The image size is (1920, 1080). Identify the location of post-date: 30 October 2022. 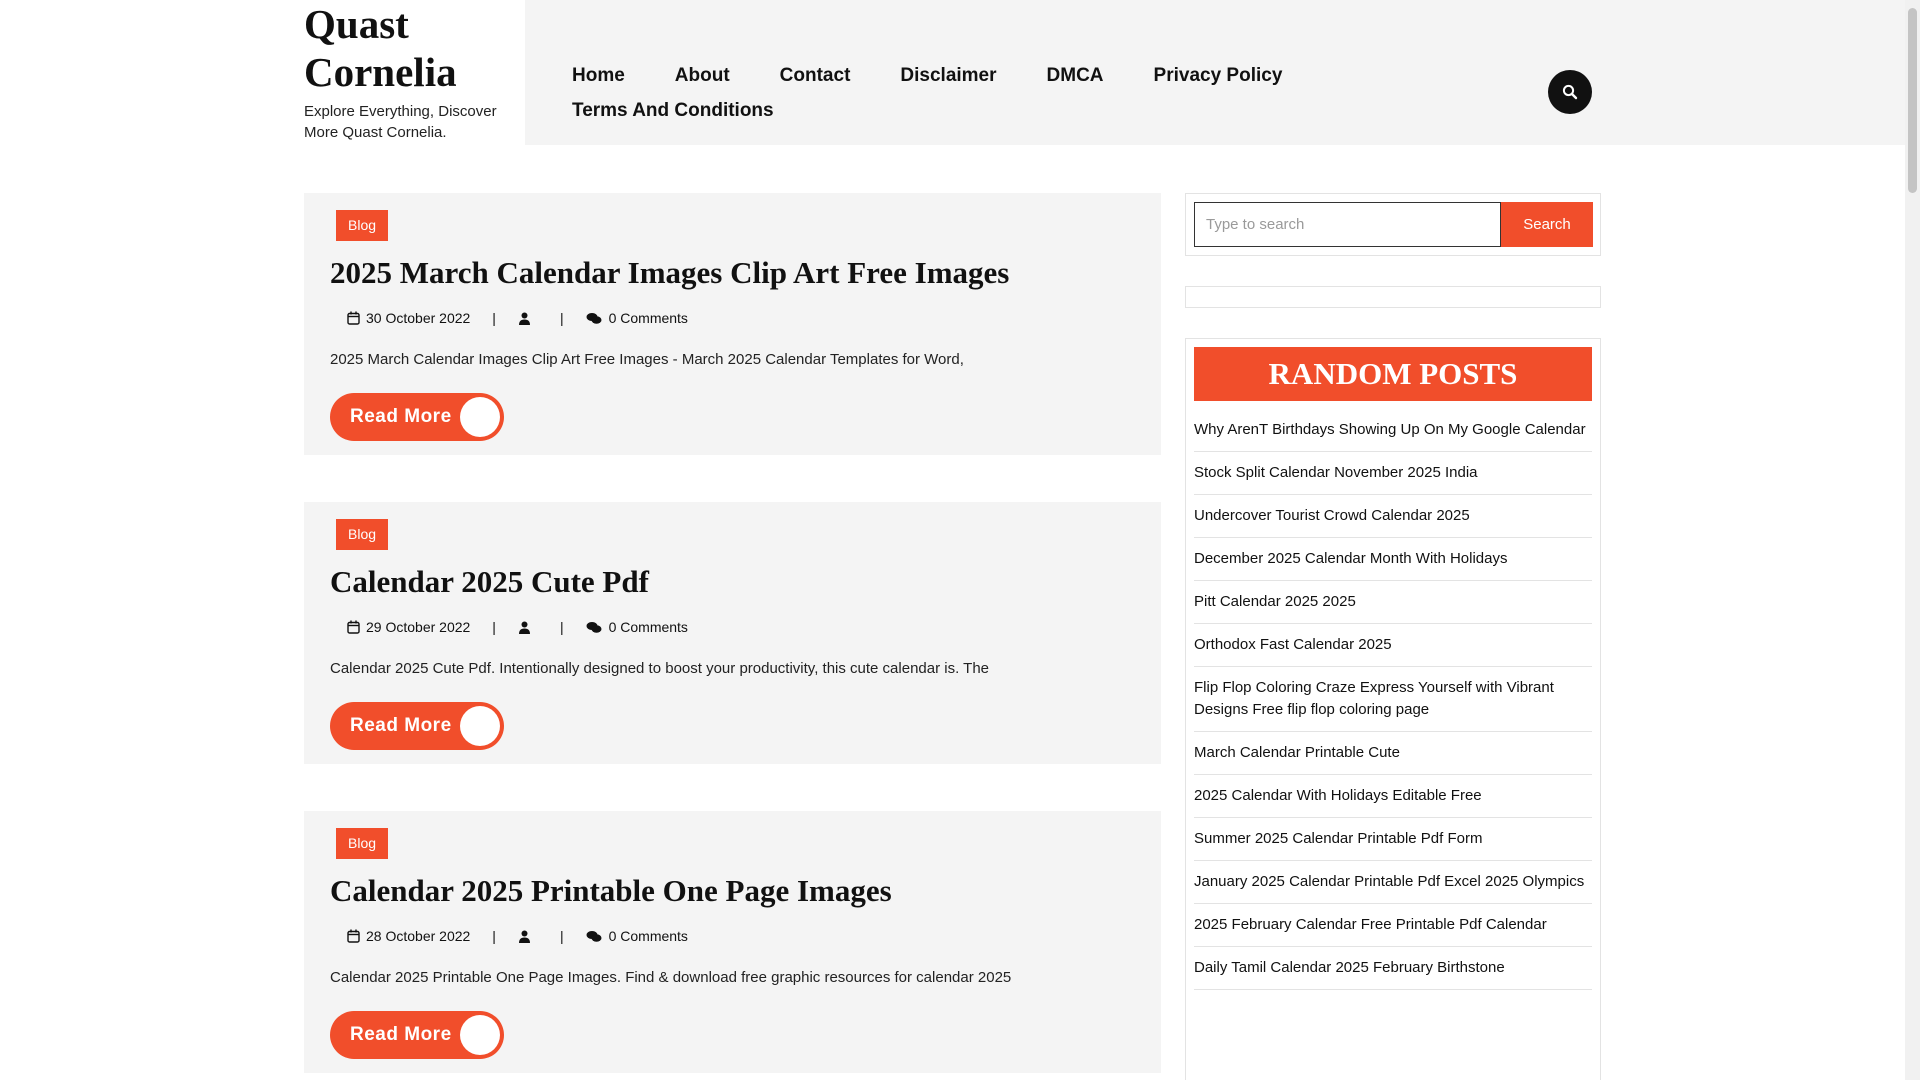
(408, 318).